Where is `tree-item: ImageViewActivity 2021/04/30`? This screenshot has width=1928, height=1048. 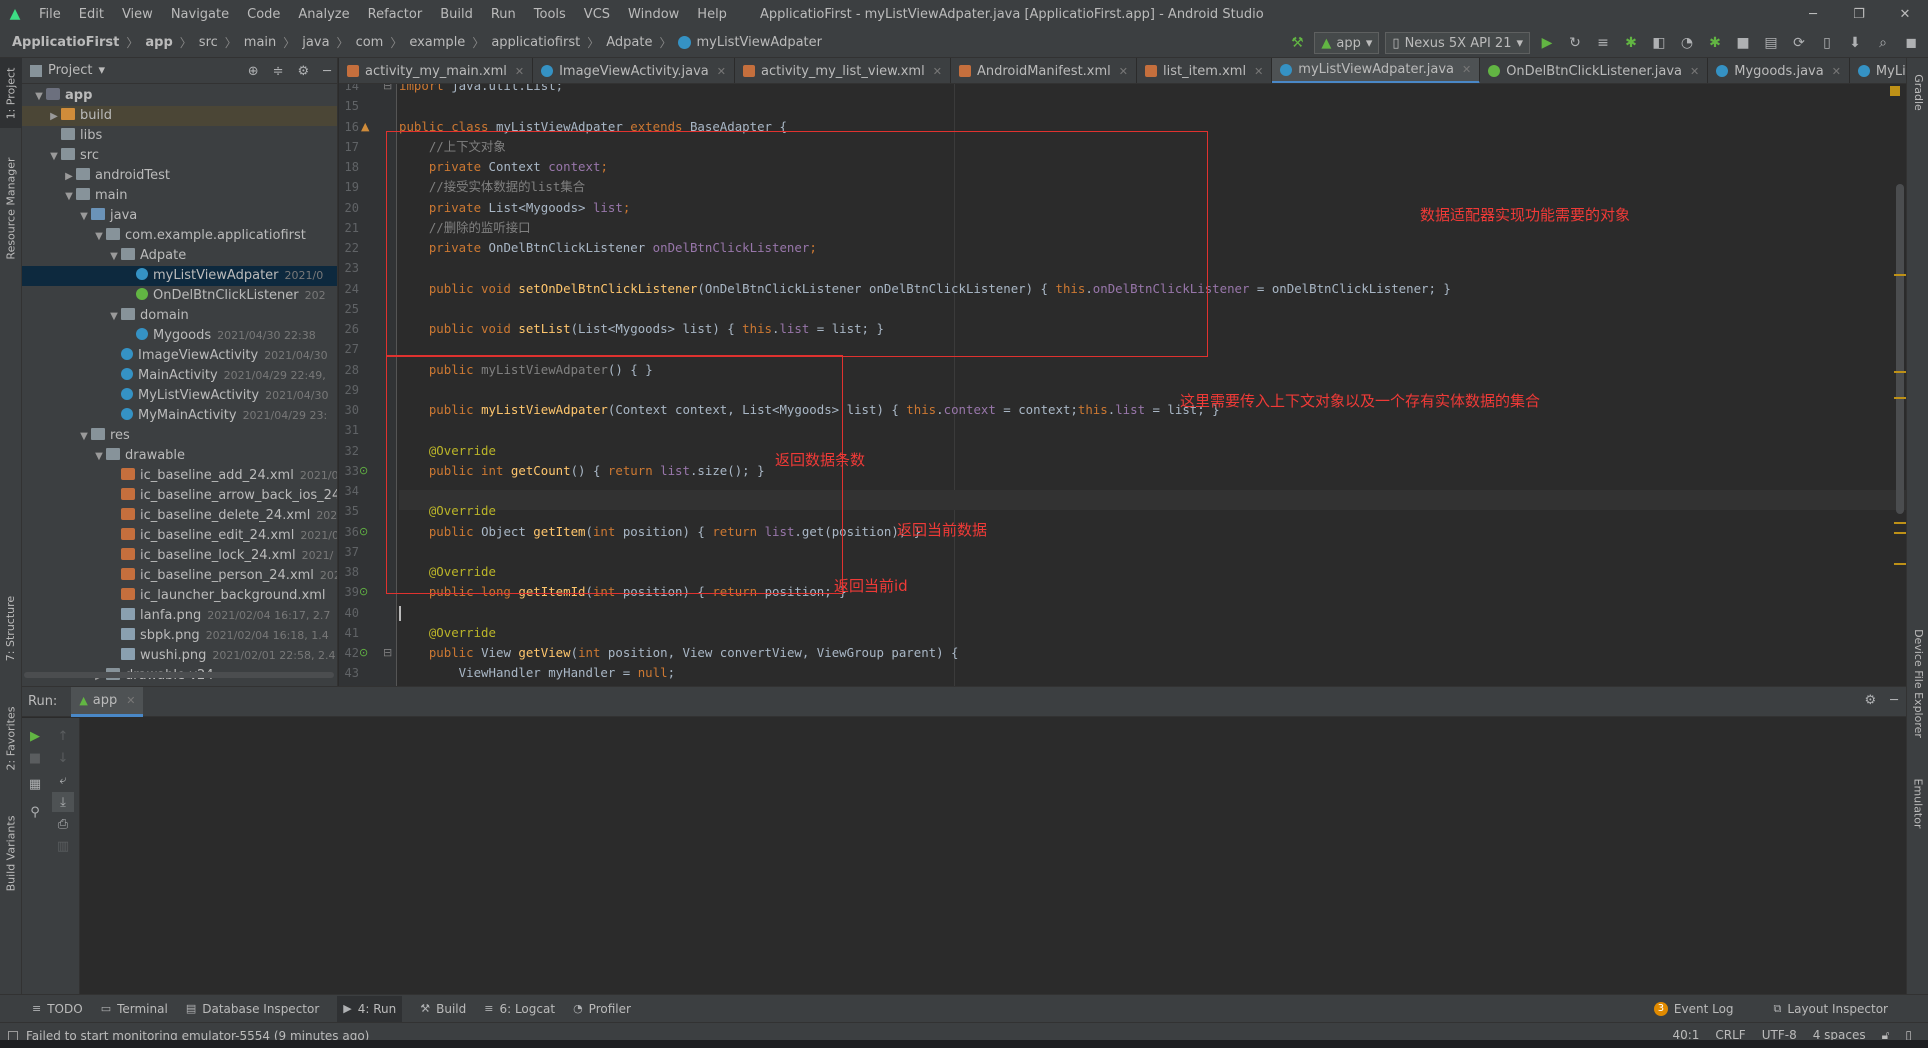
tree-item: ImageViewActivity 2021/04/30 is located at coordinates (179, 356).